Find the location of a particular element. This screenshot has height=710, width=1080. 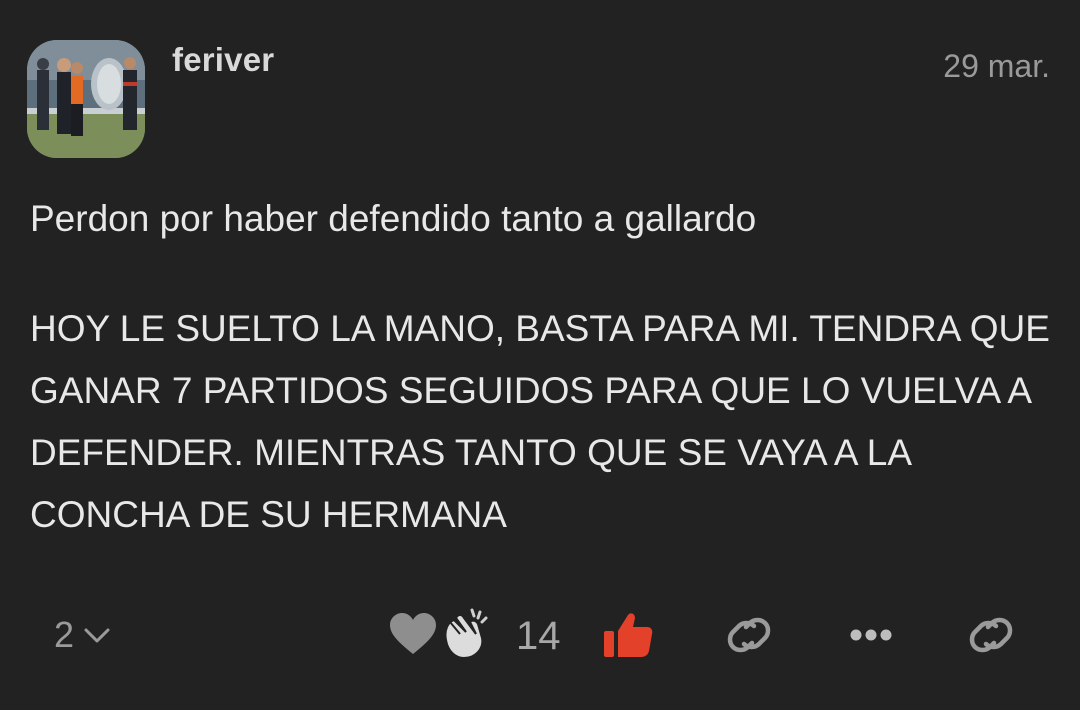

thumbs-up-icon is located at coordinates (628, 637).